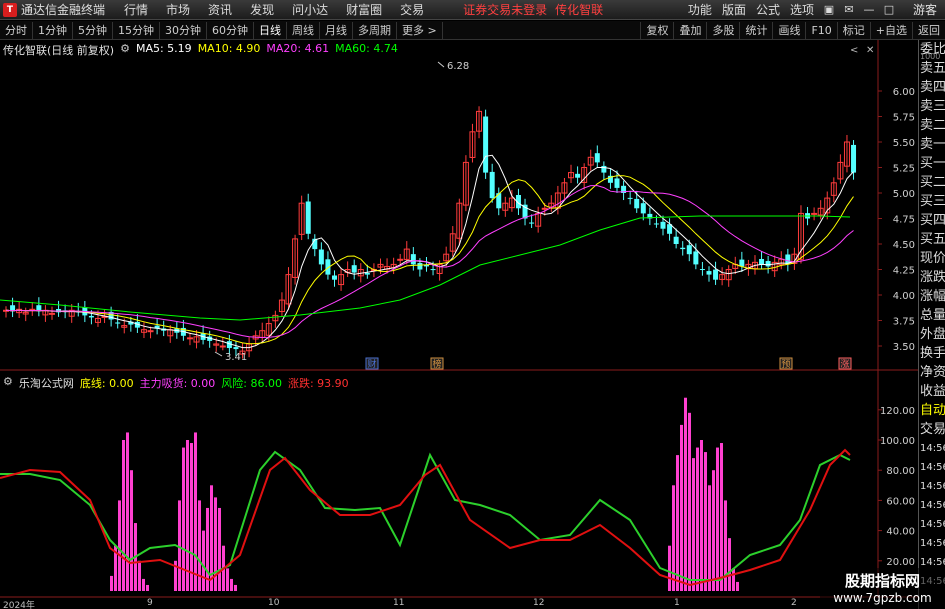 The image size is (945, 609). What do you see at coordinates (854, 50) in the screenshot?
I see `expand-chart-icon: <` at bounding box center [854, 50].